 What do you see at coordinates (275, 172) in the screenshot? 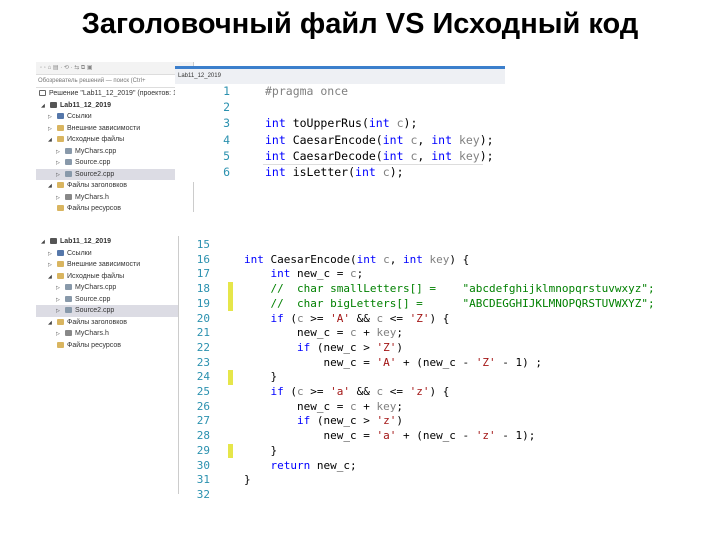
I see `code-token: int` at bounding box center [275, 172].